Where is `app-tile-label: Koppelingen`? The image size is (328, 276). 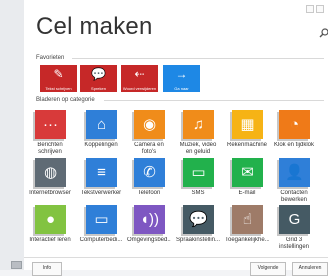 app-tile-label: Koppelingen is located at coordinates (101, 145).